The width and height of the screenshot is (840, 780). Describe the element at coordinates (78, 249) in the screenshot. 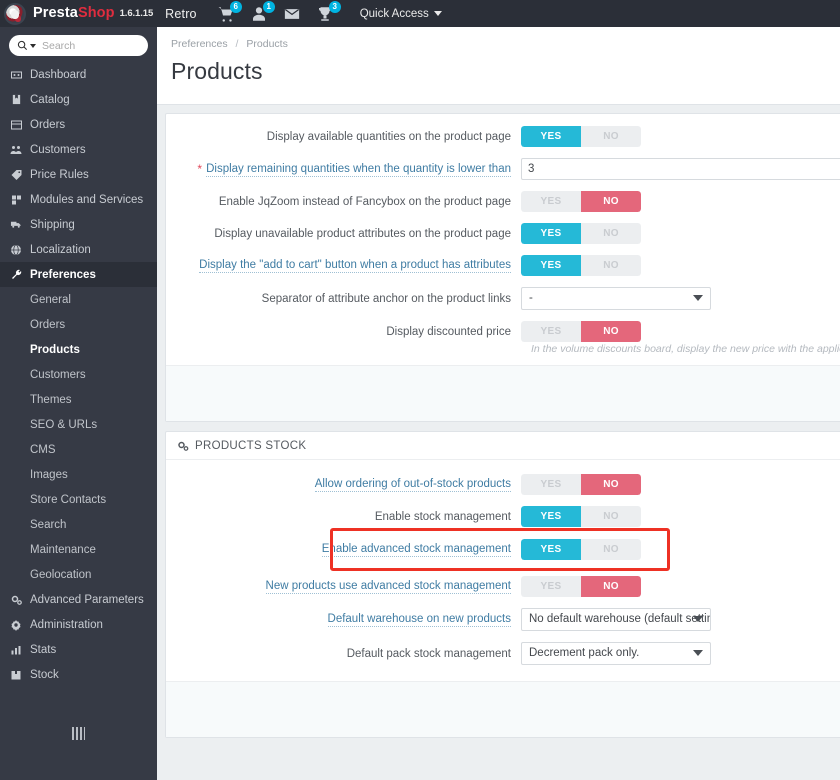

I see `sidebar-item-localization: Localization` at that location.